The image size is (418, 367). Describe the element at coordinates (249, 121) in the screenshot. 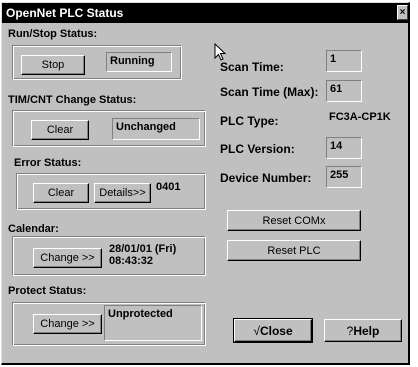

I see `plc-type-label: PLC Type:` at that location.